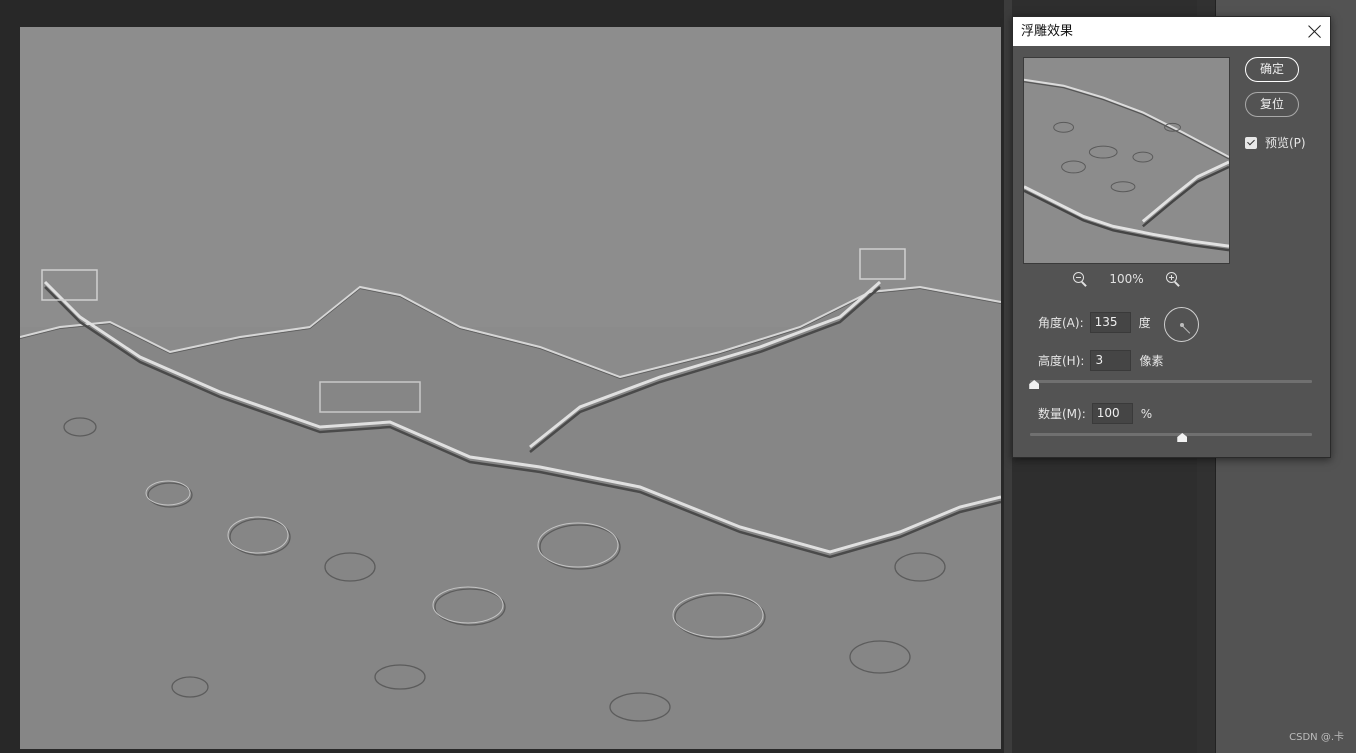 This screenshot has height=753, width=1356. I want to click on amount-row: 数量(M): 100 %, so click(1095, 413).